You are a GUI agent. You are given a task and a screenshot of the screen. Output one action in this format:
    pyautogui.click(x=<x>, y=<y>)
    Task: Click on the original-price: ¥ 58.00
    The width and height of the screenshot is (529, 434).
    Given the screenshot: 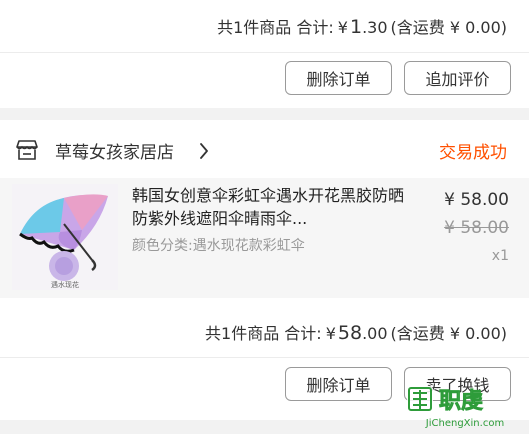 What is the action you would take?
    pyautogui.click(x=476, y=228)
    